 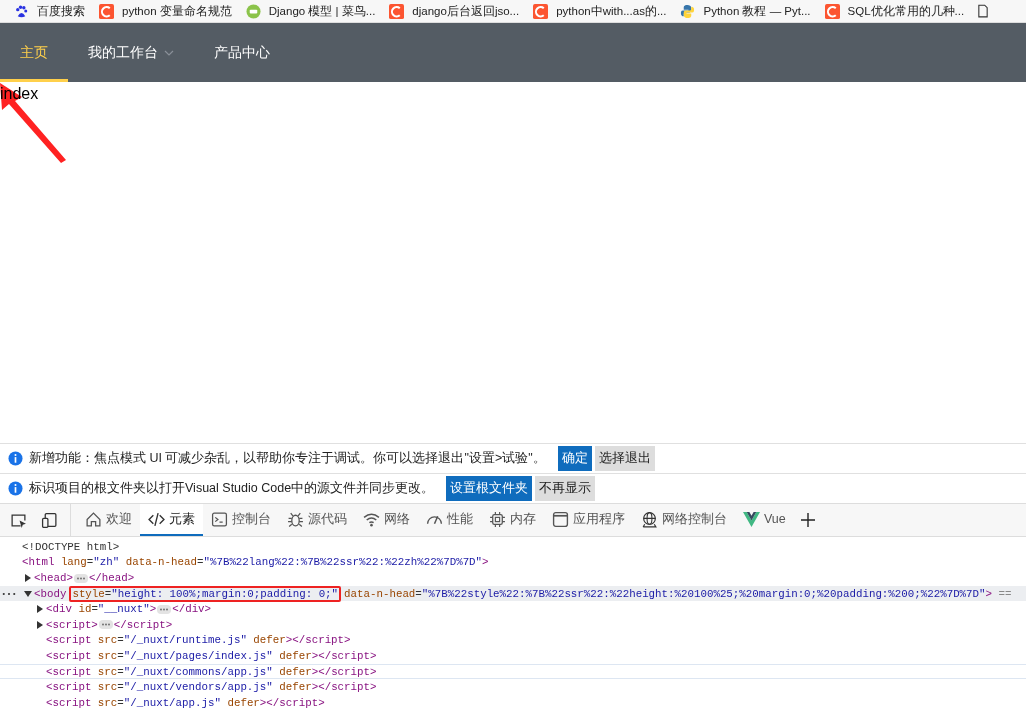 What do you see at coordinates (574, 458) in the screenshot?
I see `confirm-button: 确定` at bounding box center [574, 458].